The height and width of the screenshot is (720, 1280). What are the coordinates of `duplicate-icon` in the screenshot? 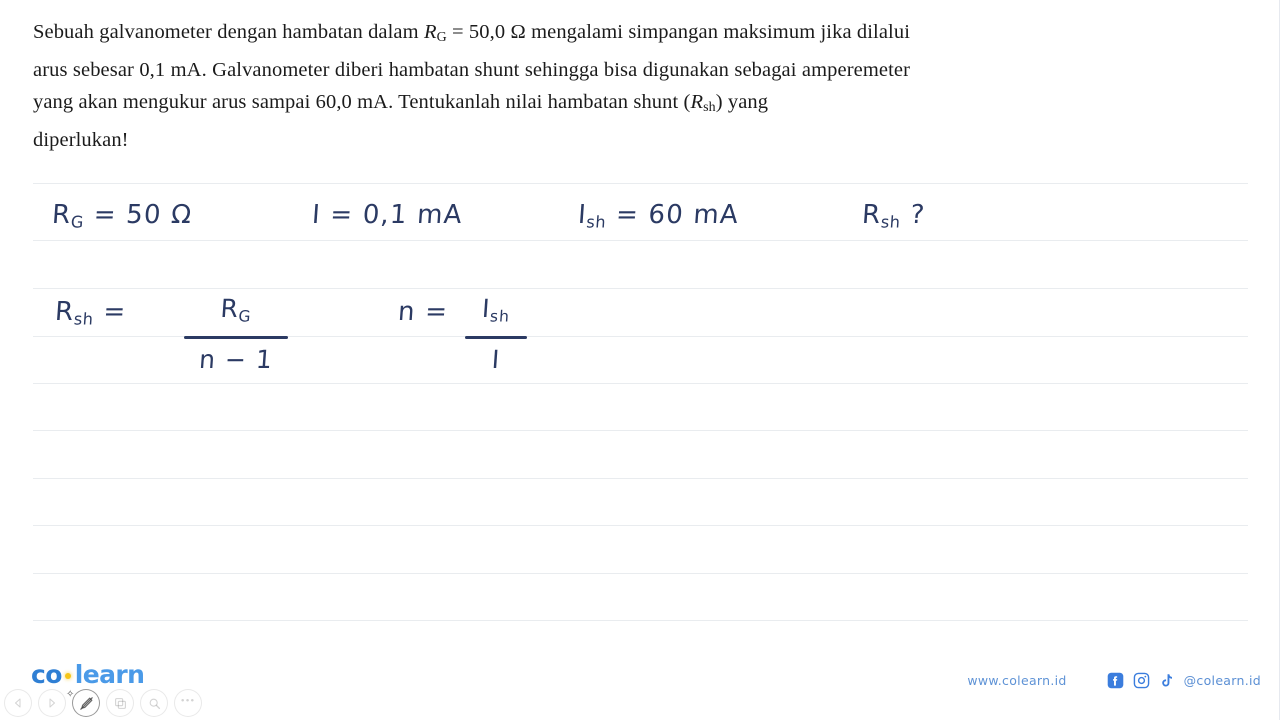 It's located at (120, 703).